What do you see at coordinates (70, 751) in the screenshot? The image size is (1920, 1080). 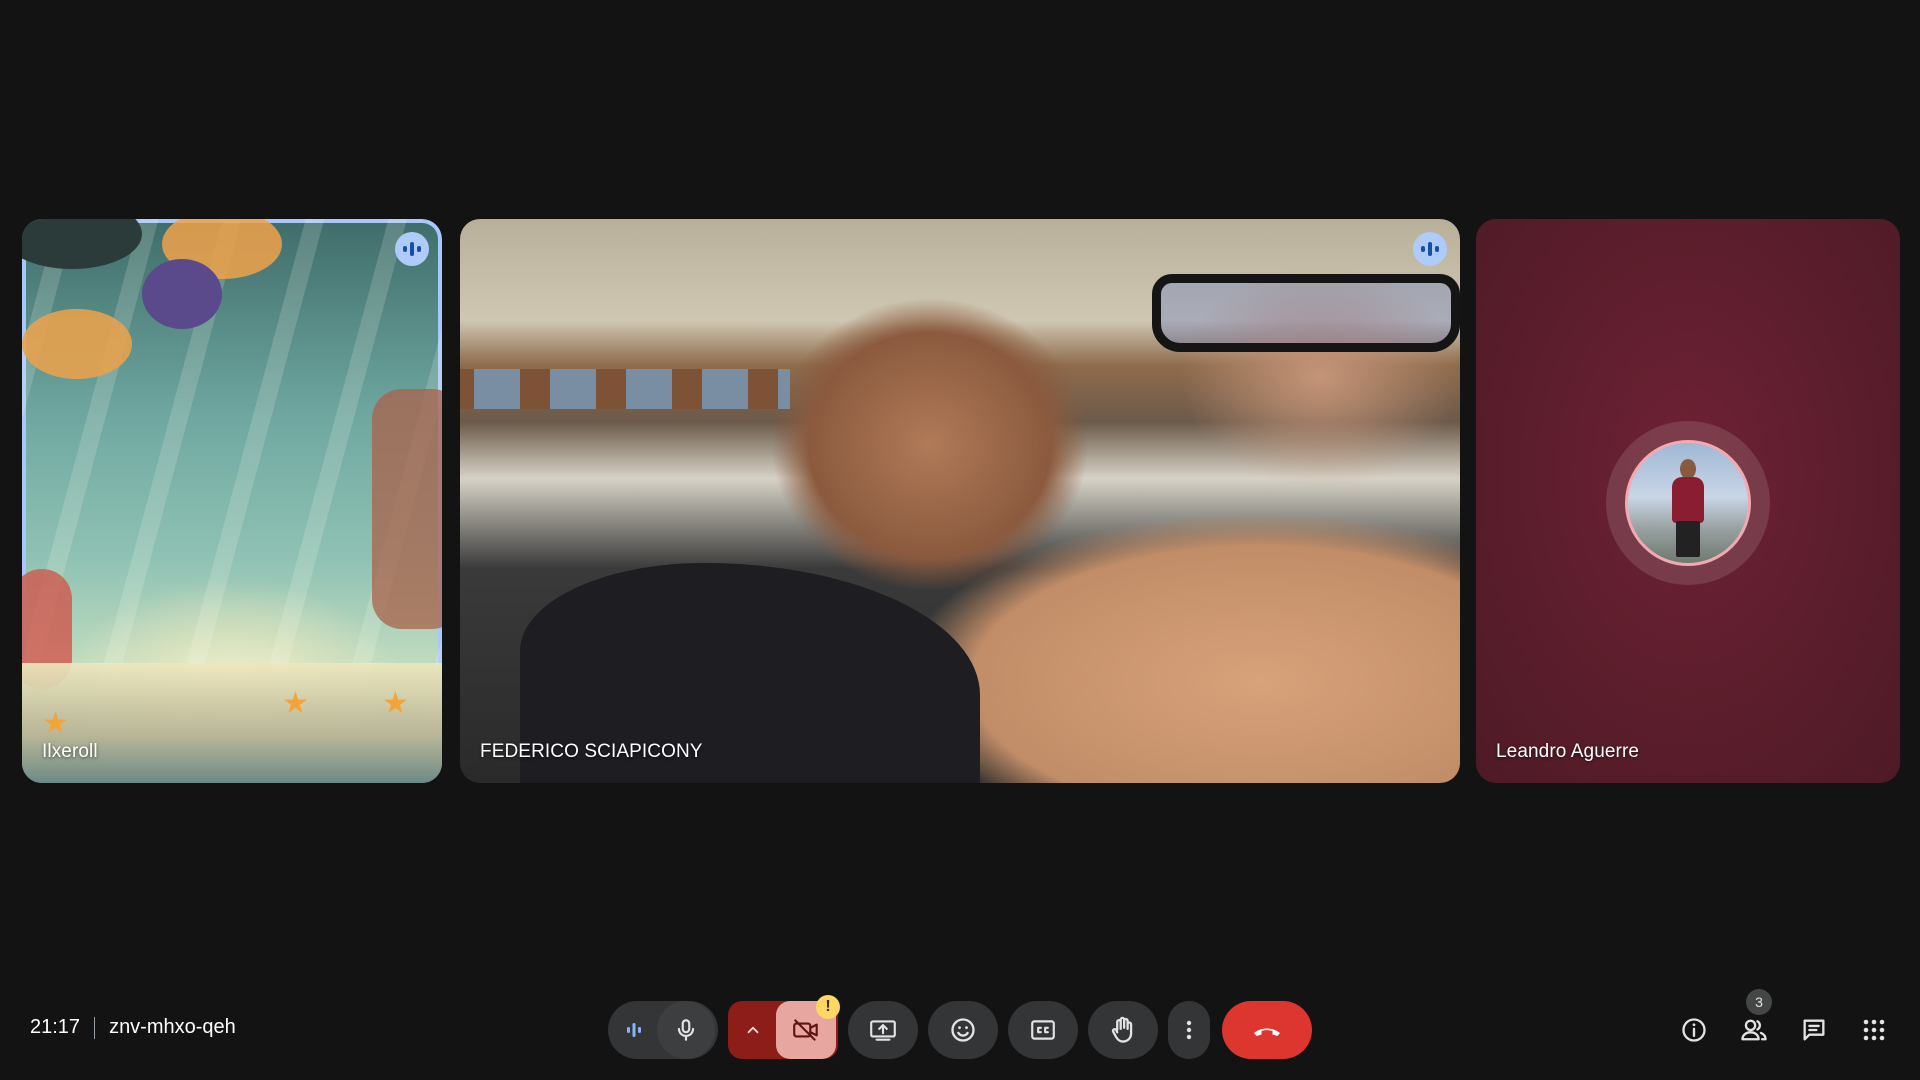 I see `participant-name: Ilxeroll` at bounding box center [70, 751].